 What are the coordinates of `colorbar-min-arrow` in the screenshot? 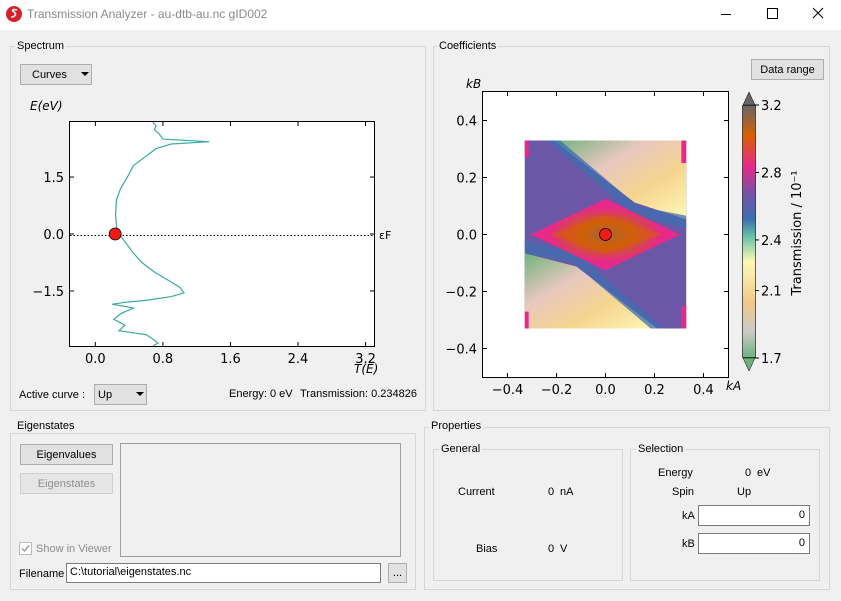 It's located at (749, 364).